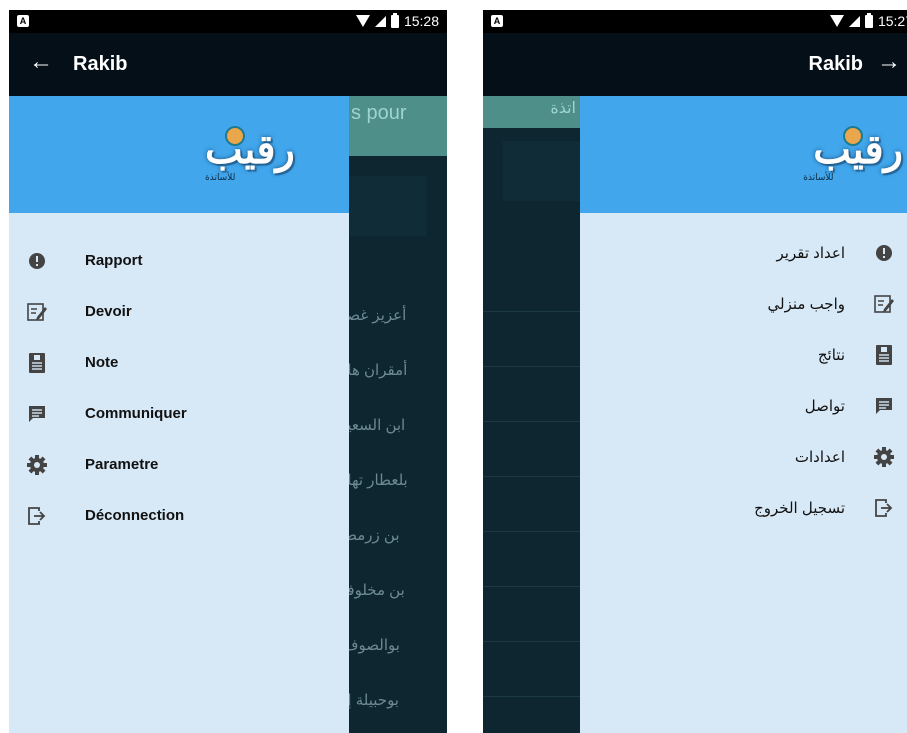 The height and width of the screenshot is (733, 907). I want to click on background-name: بوحبيلة إـ, so click(371, 700).